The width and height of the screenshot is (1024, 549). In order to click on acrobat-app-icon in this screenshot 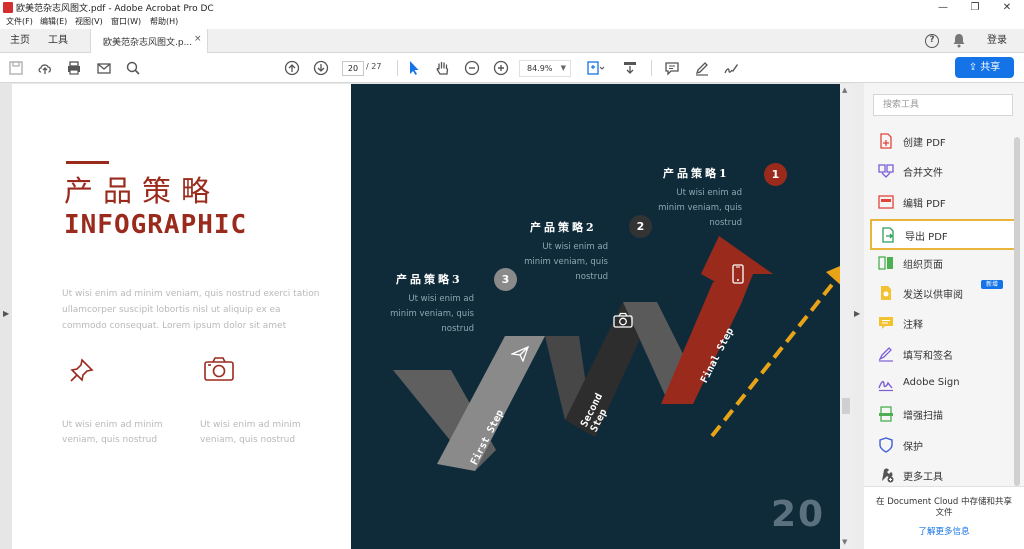, I will do `click(8, 7)`.